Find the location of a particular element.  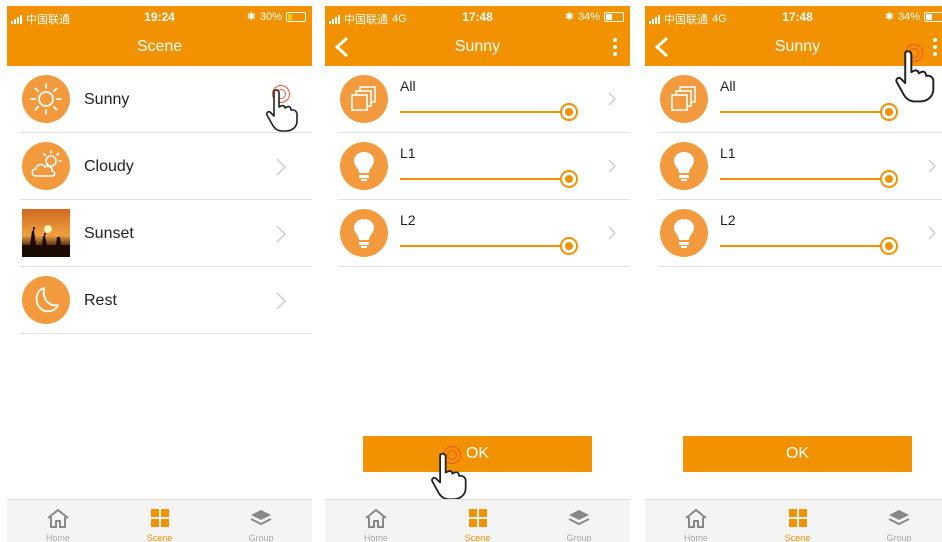

more-vertical-icon is located at coordinates (615, 47).